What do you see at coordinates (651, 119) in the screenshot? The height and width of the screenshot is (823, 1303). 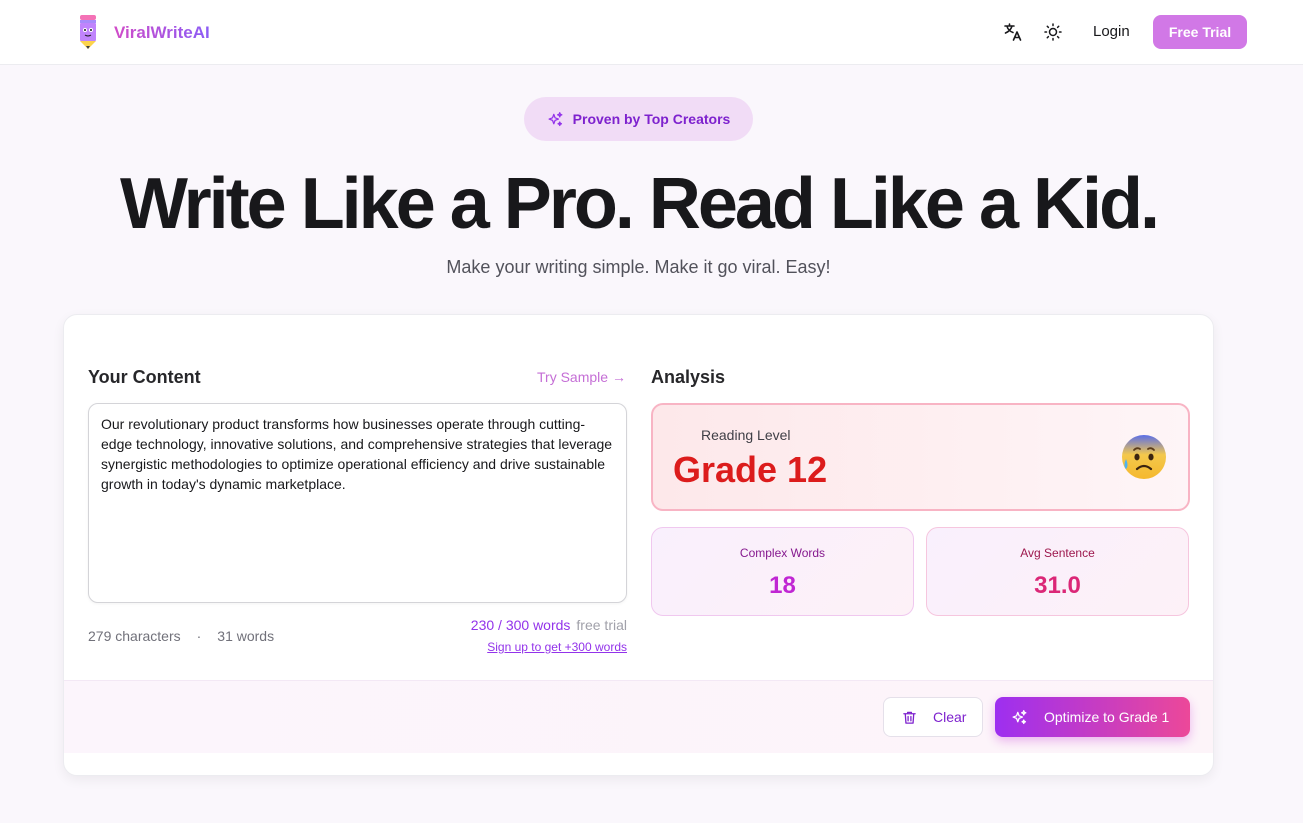 I see `badge-text: Proven by Top Creators` at bounding box center [651, 119].